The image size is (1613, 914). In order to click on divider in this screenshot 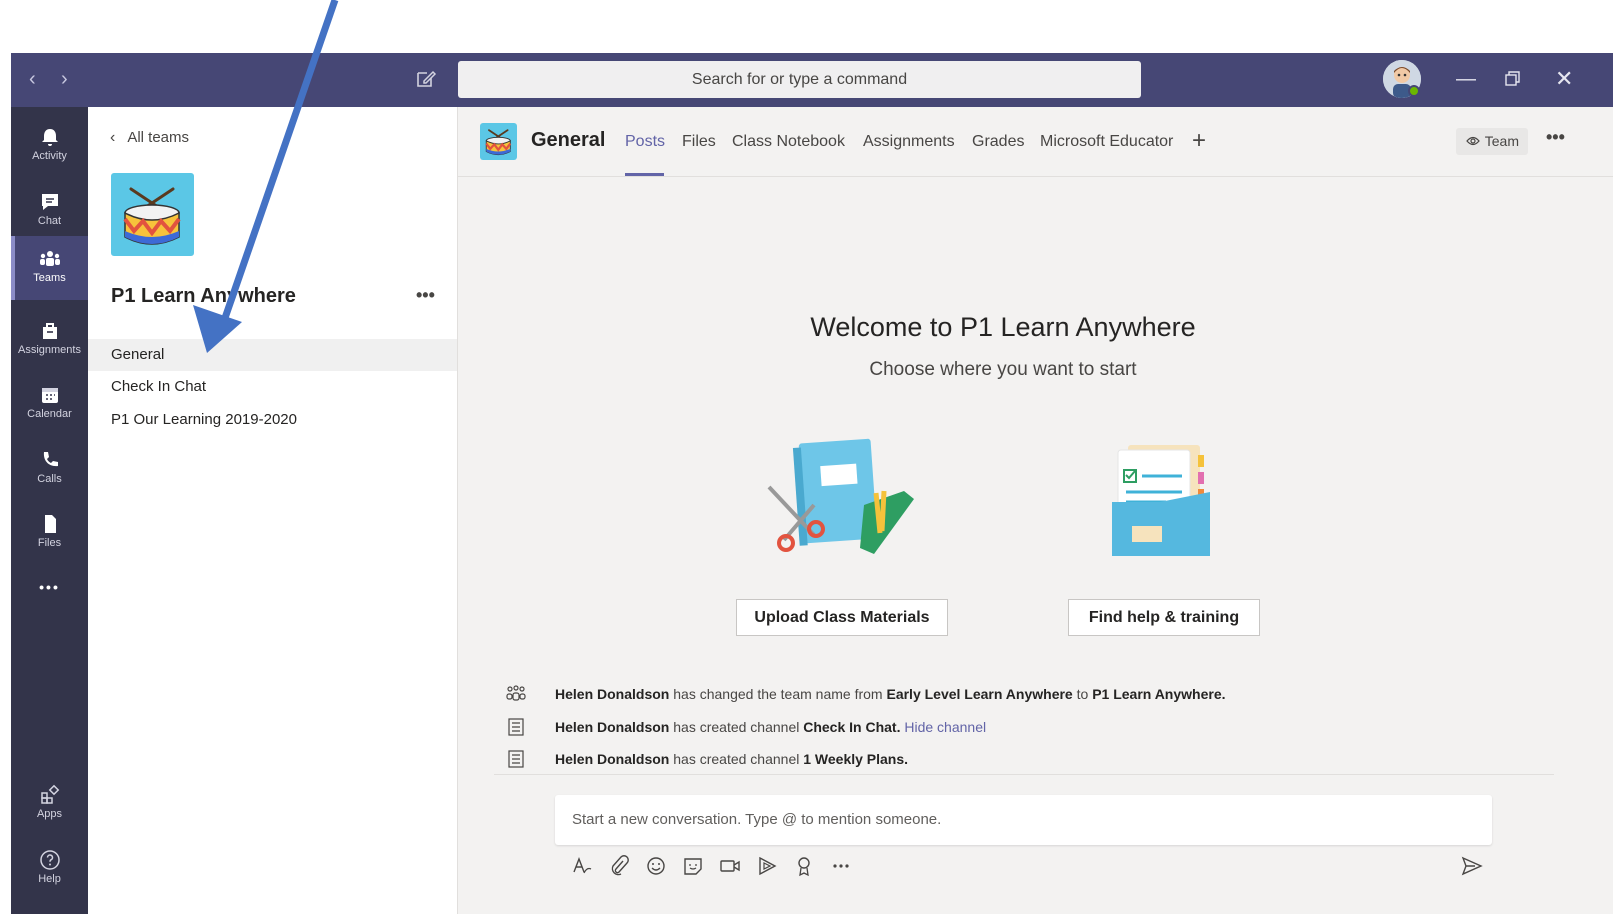, I will do `click(1024, 774)`.